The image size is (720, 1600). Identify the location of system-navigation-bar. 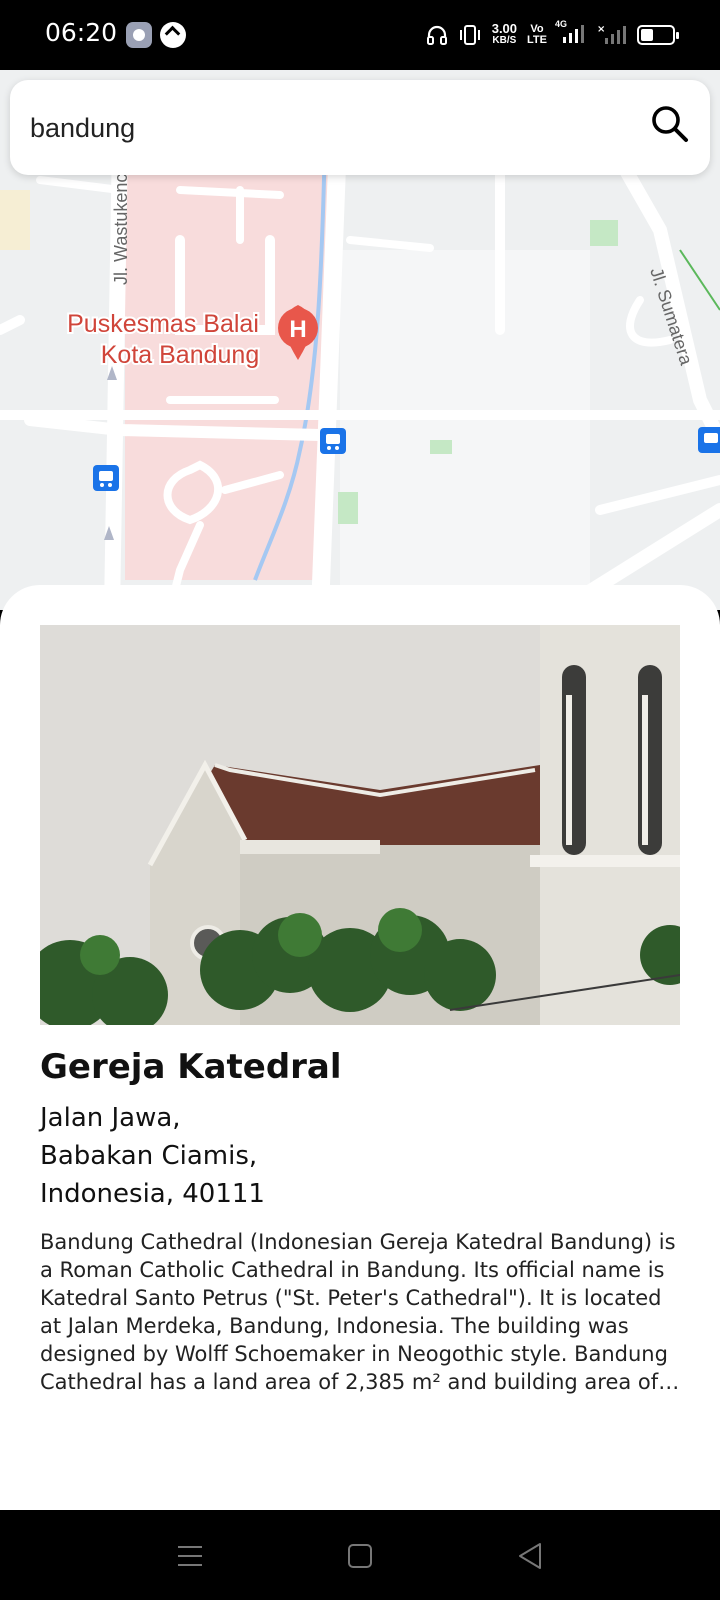
(360, 1555).